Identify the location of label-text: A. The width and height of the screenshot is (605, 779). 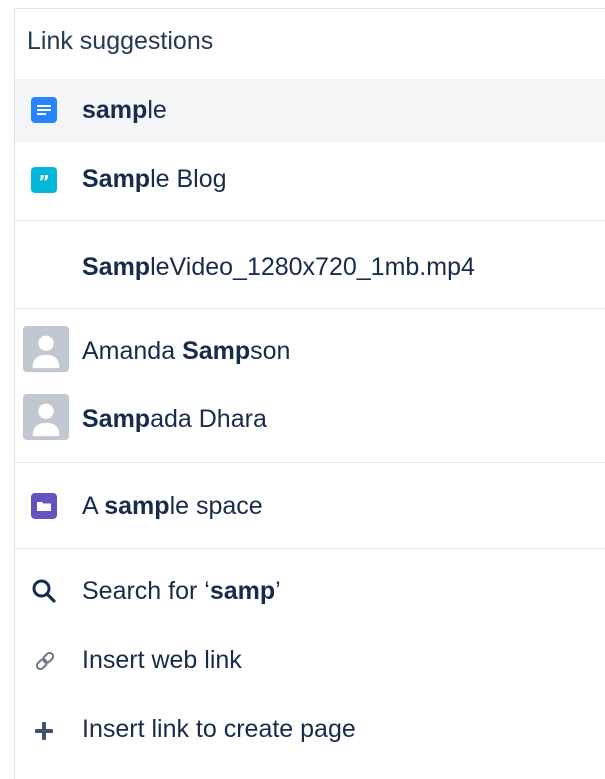
(93, 506).